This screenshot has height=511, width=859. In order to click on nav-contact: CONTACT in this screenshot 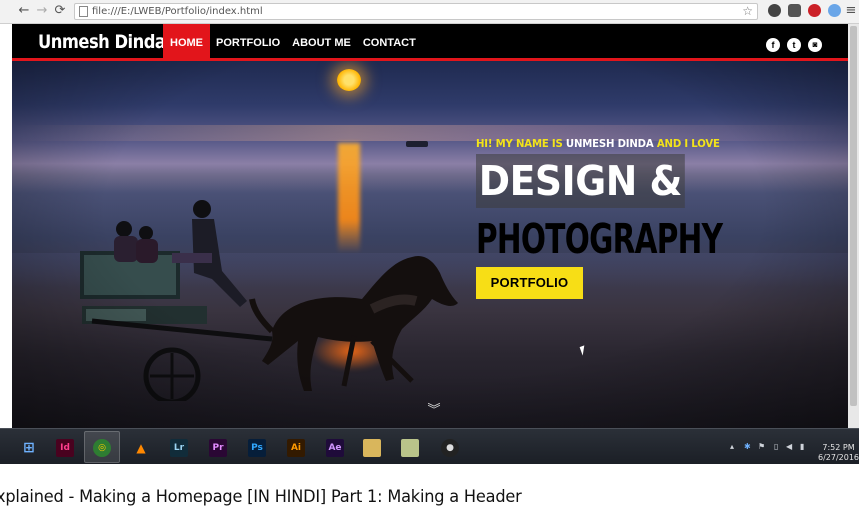, I will do `click(389, 41)`.